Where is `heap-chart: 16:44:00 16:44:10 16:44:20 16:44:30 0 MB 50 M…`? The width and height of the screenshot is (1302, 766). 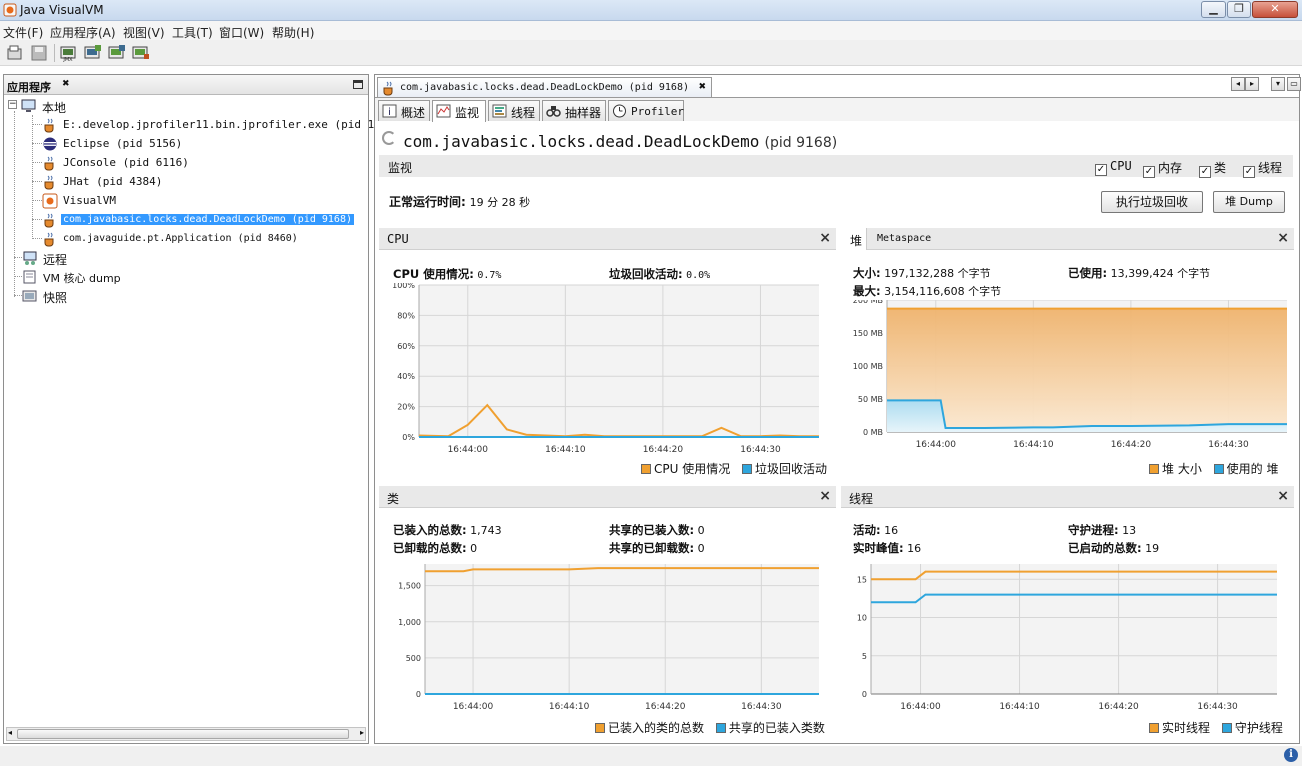
heap-chart: 16:44:00 16:44:10 16:44:20 16:44:30 0 MB 50 M… is located at coordinates (1070, 375).